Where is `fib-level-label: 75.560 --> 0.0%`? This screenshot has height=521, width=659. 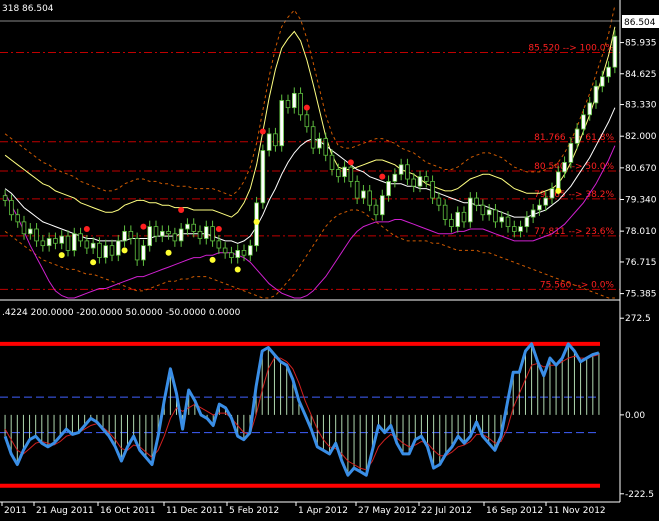 fib-level-label: 75.560 --> 0.0% is located at coordinates (577, 285).